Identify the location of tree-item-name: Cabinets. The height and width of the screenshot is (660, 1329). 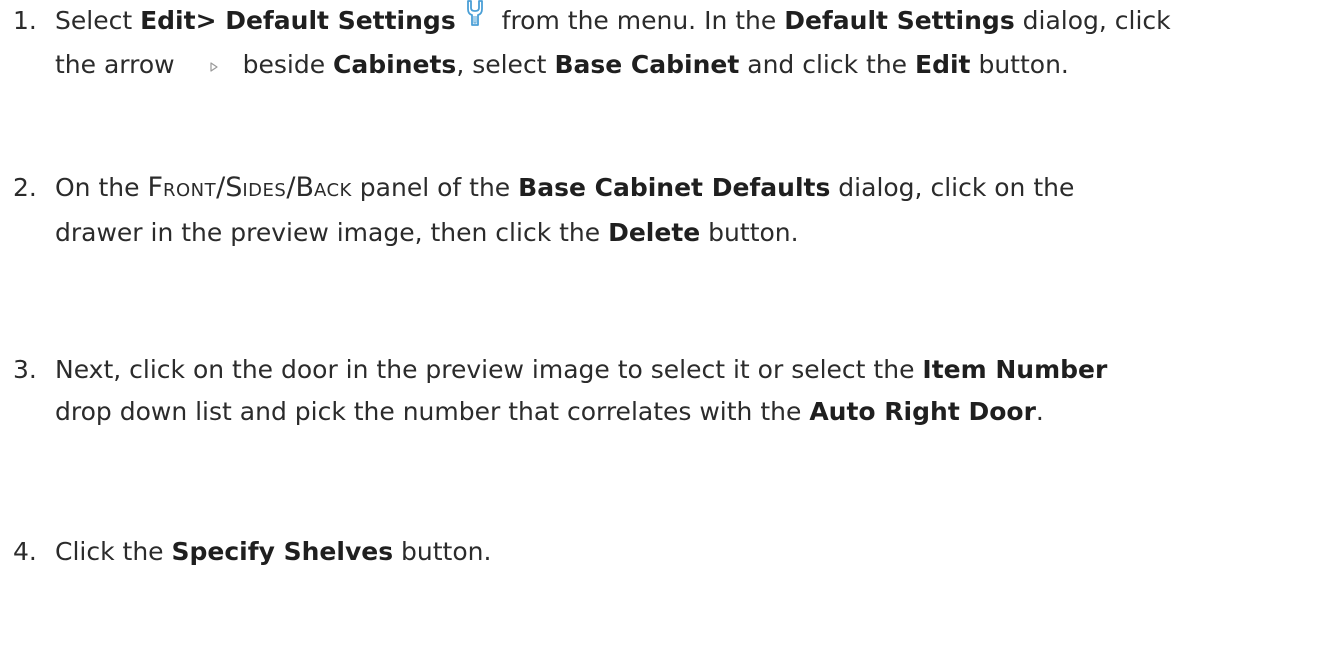
(395, 64).